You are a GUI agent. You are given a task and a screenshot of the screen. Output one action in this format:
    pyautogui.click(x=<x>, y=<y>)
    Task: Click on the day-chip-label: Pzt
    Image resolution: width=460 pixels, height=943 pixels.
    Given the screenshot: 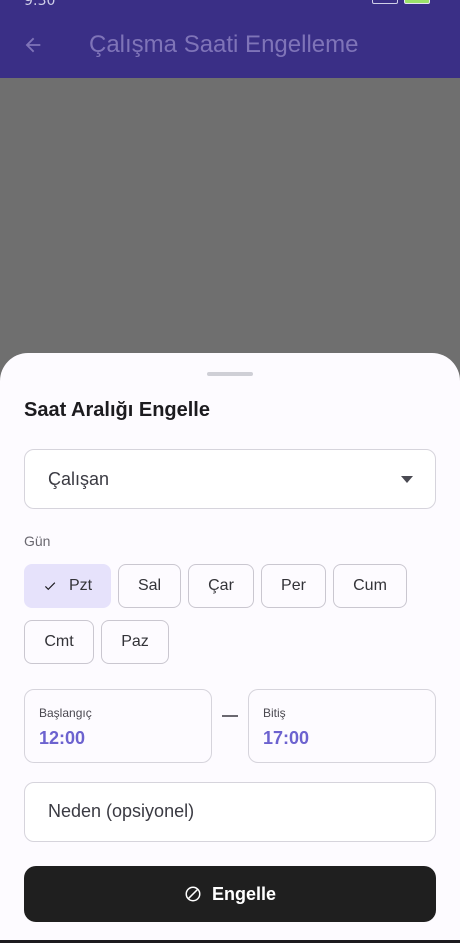 What is the action you would take?
    pyautogui.click(x=80, y=585)
    